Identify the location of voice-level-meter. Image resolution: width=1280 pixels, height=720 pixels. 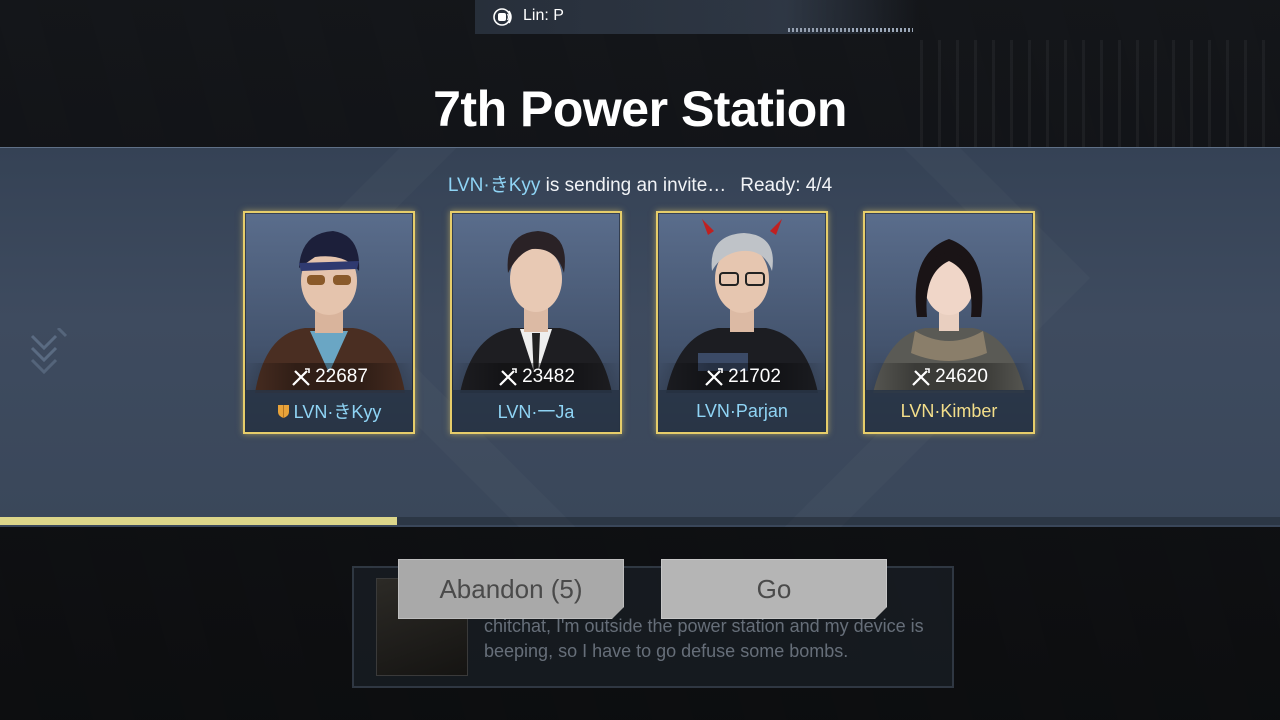
(850, 30).